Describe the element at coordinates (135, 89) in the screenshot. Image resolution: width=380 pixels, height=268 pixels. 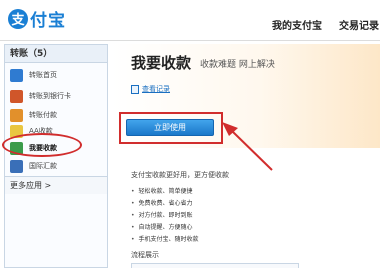
I see `document-icon` at that location.